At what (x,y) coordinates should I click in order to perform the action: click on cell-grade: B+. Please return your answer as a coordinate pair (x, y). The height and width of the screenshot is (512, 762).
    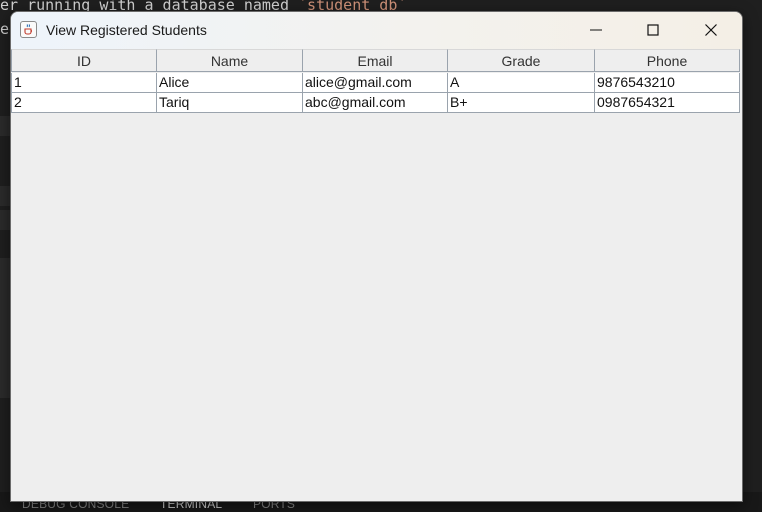
    Looking at the image, I should click on (521, 103).